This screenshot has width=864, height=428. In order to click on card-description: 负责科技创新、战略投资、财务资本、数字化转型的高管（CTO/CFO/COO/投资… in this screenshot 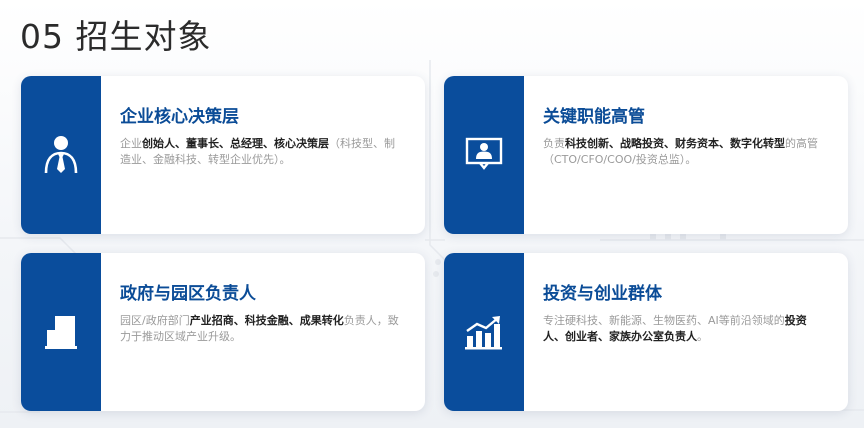, I will do `click(680, 151)`.